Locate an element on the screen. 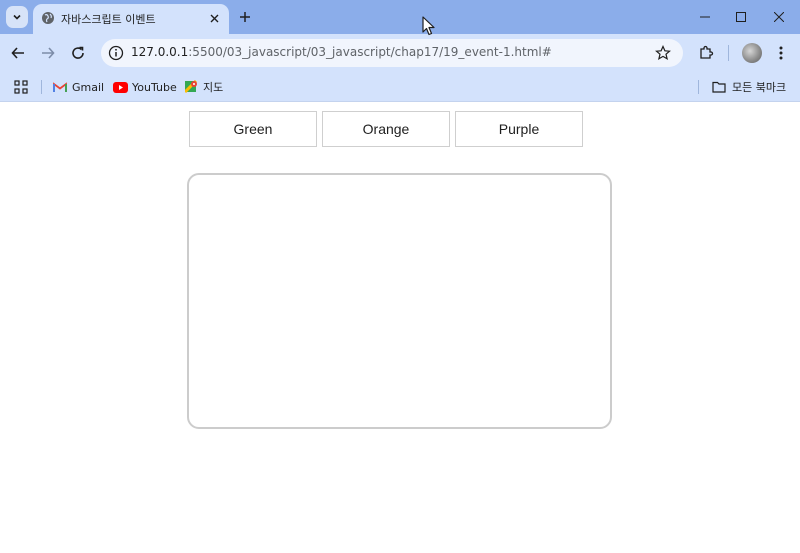 The width and height of the screenshot is (800, 553). extensions-button is located at coordinates (706, 53).